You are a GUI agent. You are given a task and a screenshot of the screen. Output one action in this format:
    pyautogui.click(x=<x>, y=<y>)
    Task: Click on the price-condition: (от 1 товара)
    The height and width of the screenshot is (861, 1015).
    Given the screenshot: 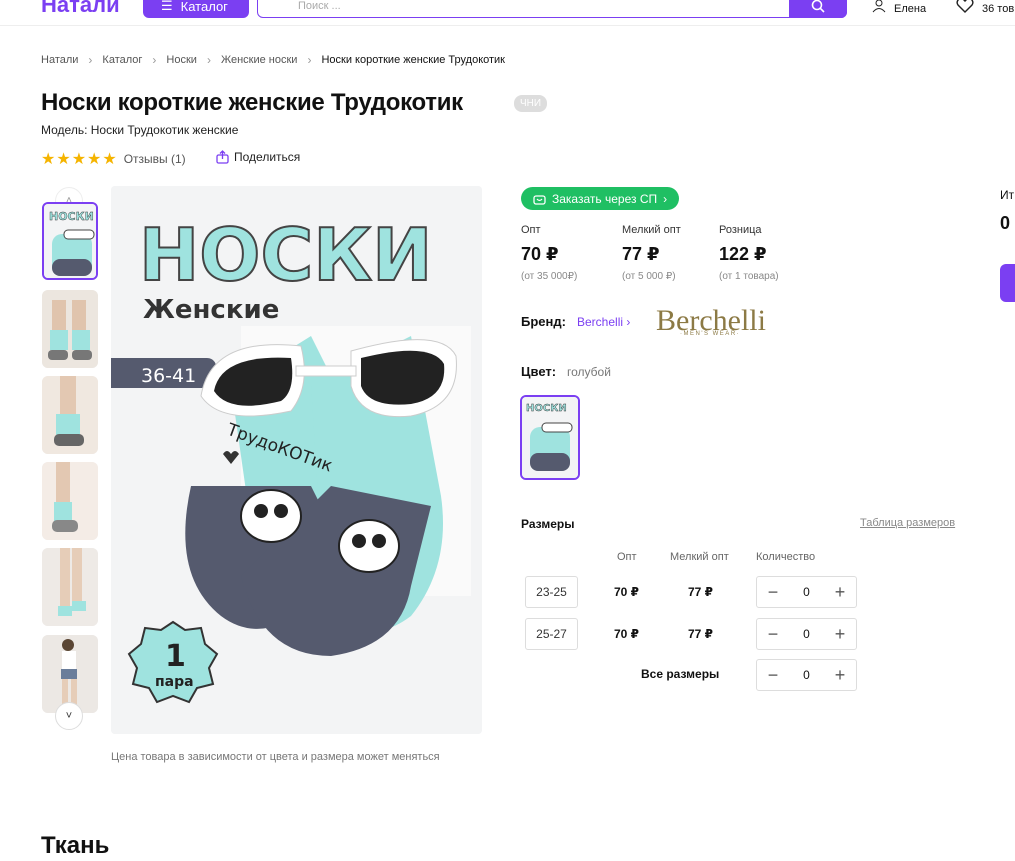 What is the action you would take?
    pyautogui.click(x=749, y=276)
    